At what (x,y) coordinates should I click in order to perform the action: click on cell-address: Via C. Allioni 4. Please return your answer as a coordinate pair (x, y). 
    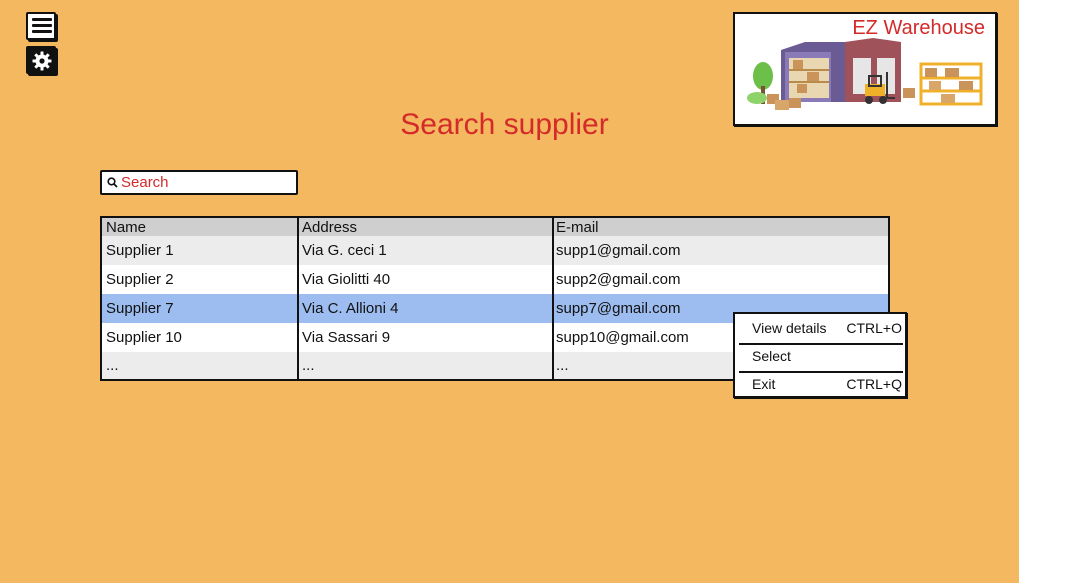
    Looking at the image, I should click on (350, 308).